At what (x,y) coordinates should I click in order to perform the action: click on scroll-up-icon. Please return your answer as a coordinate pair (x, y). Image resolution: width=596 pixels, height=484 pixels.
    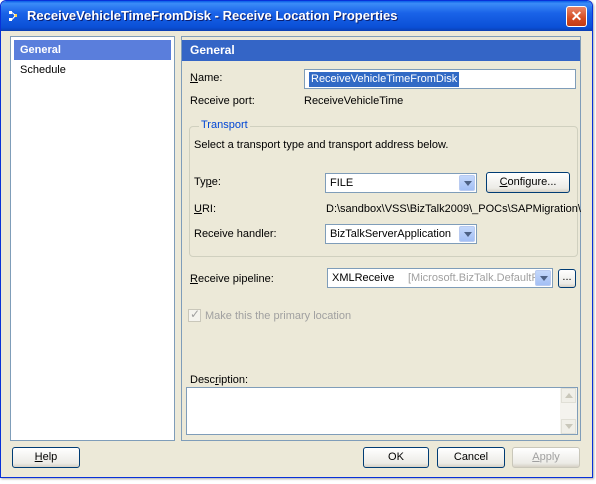
    Looking at the image, I should click on (568, 395).